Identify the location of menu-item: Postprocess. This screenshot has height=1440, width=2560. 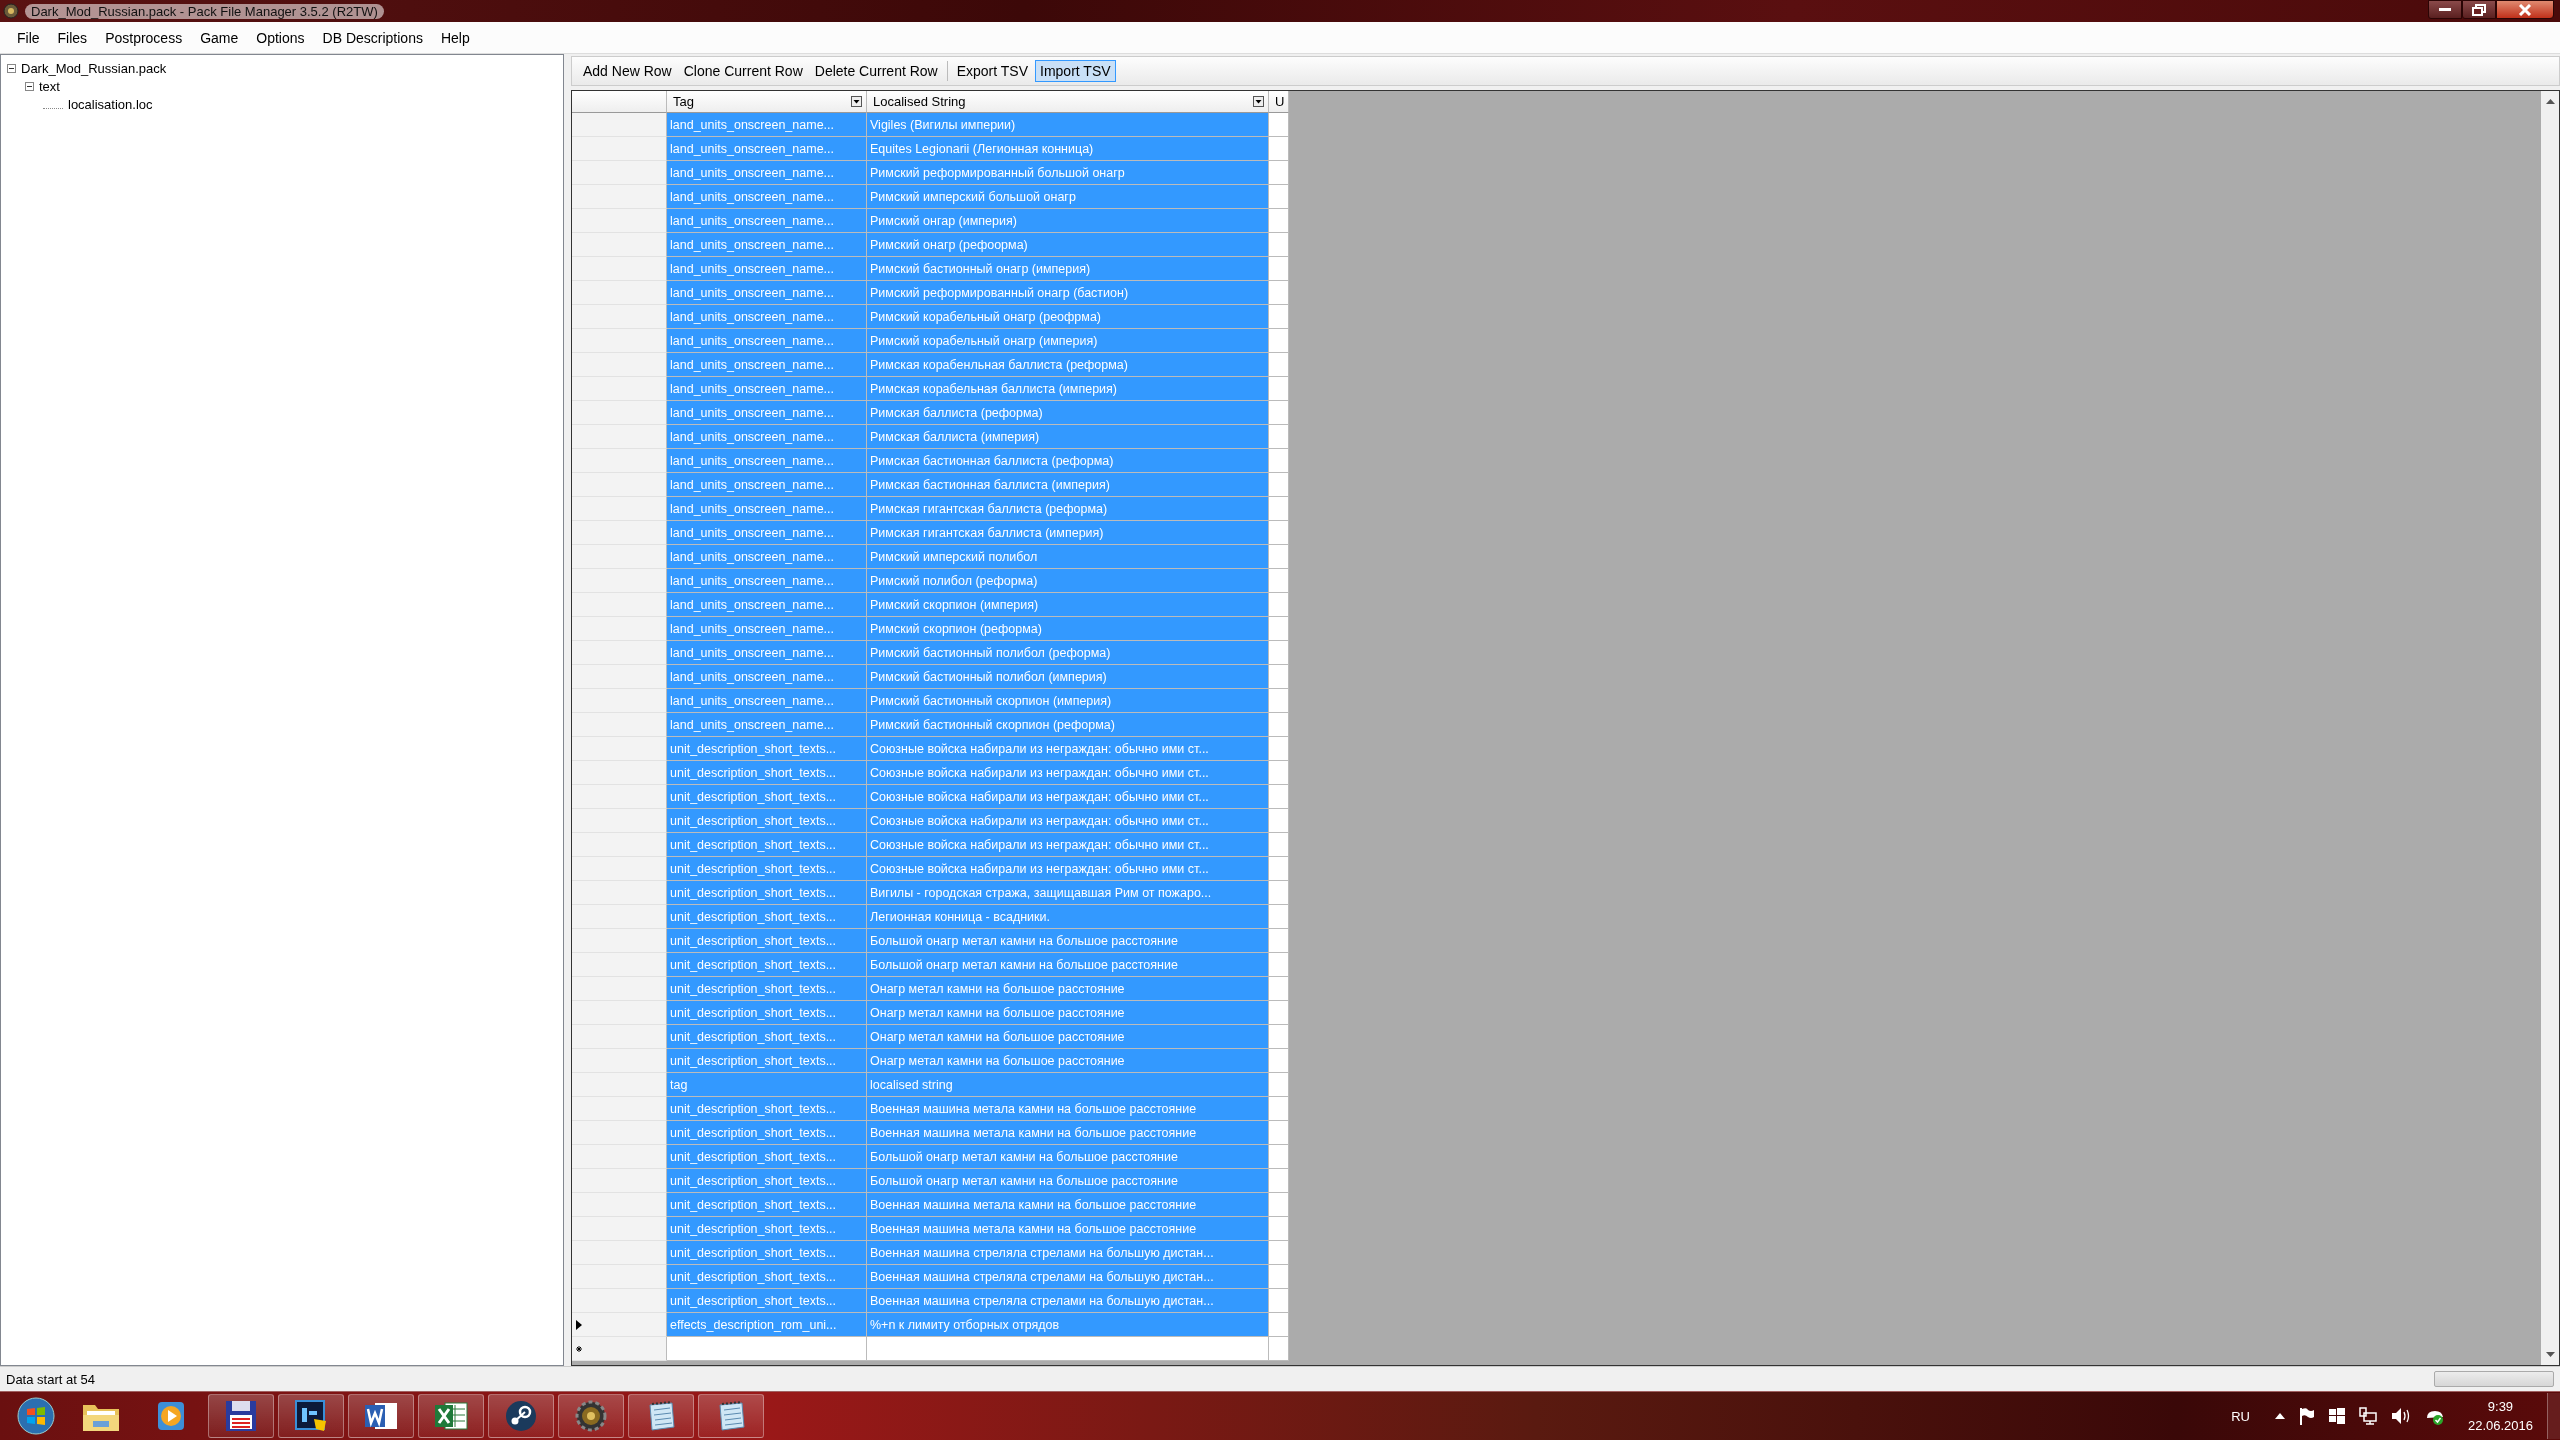
(144, 37).